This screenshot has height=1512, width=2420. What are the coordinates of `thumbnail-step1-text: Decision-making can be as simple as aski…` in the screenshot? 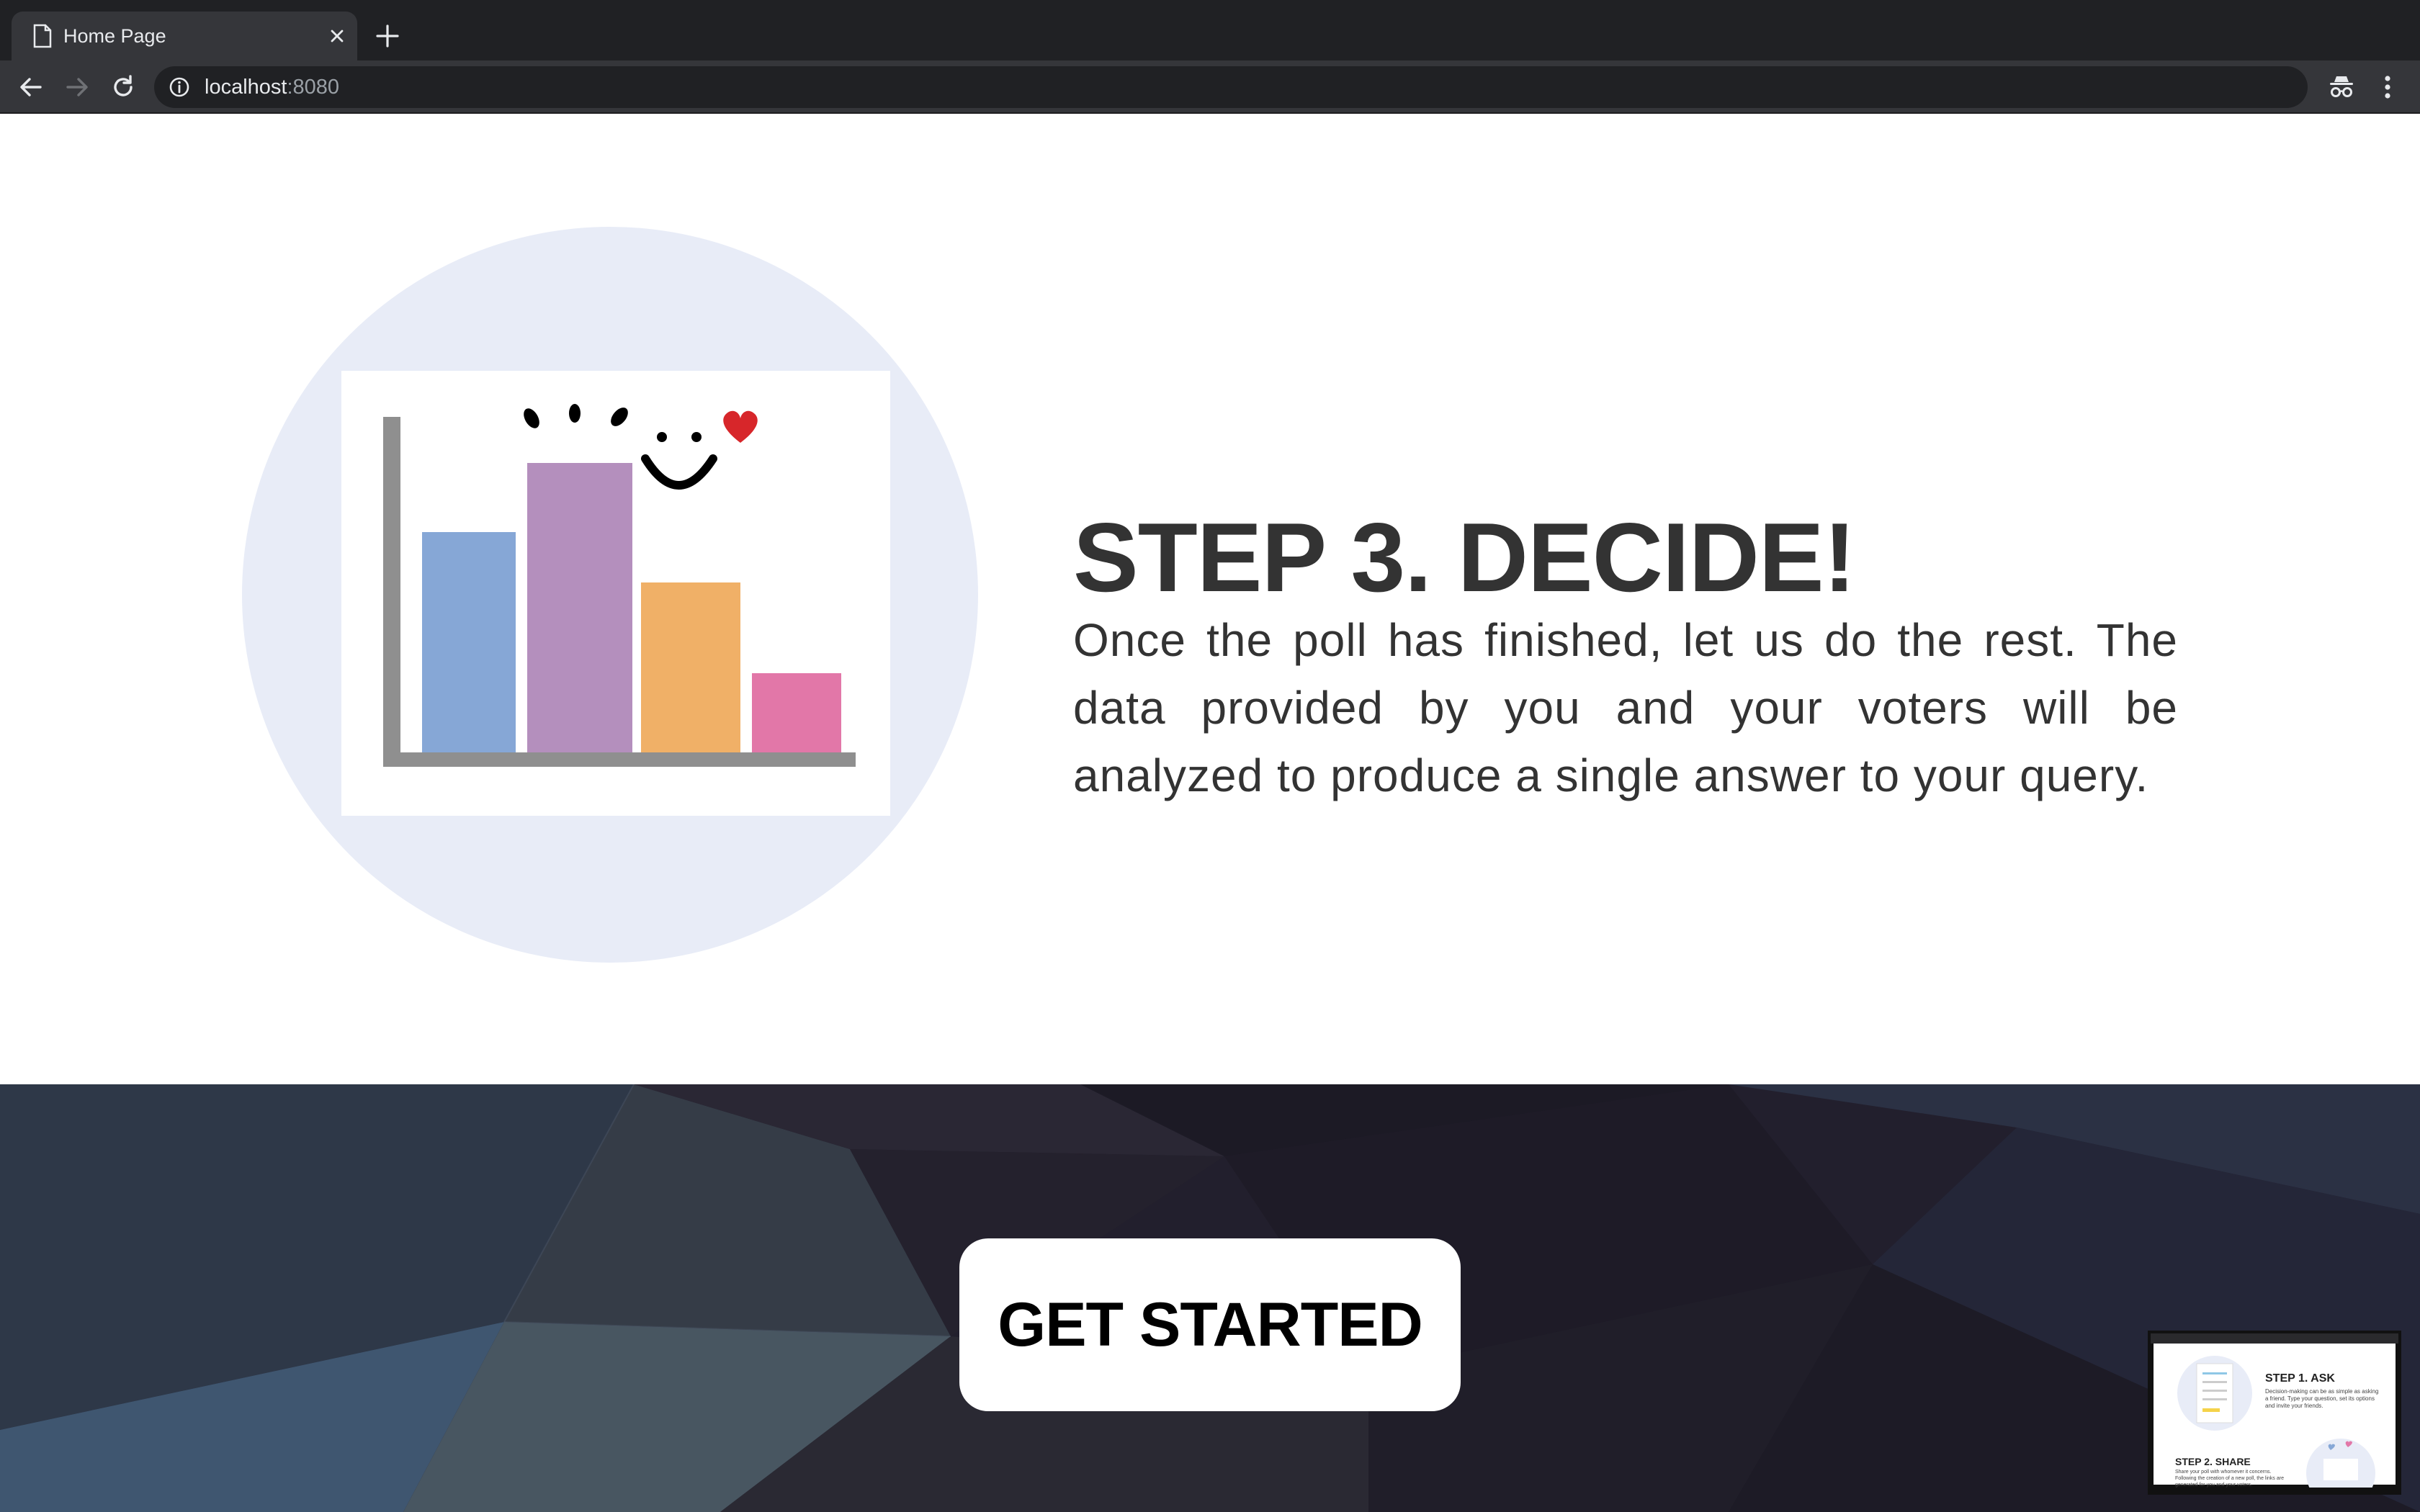 It's located at (2322, 1398).